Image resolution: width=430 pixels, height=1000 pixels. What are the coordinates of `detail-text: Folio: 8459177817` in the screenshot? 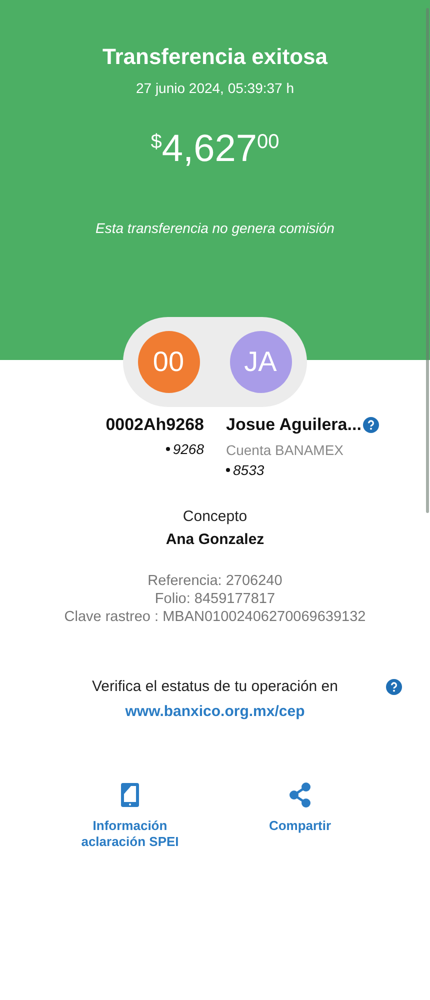 It's located at (215, 599).